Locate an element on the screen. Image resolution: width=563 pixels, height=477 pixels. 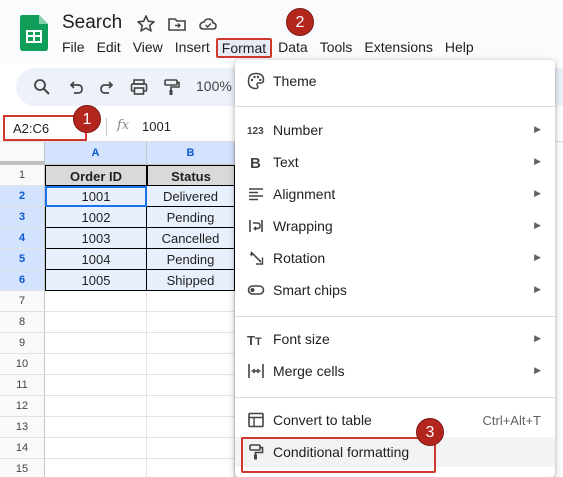
row-header-4: 4 is located at coordinates (22, 238).